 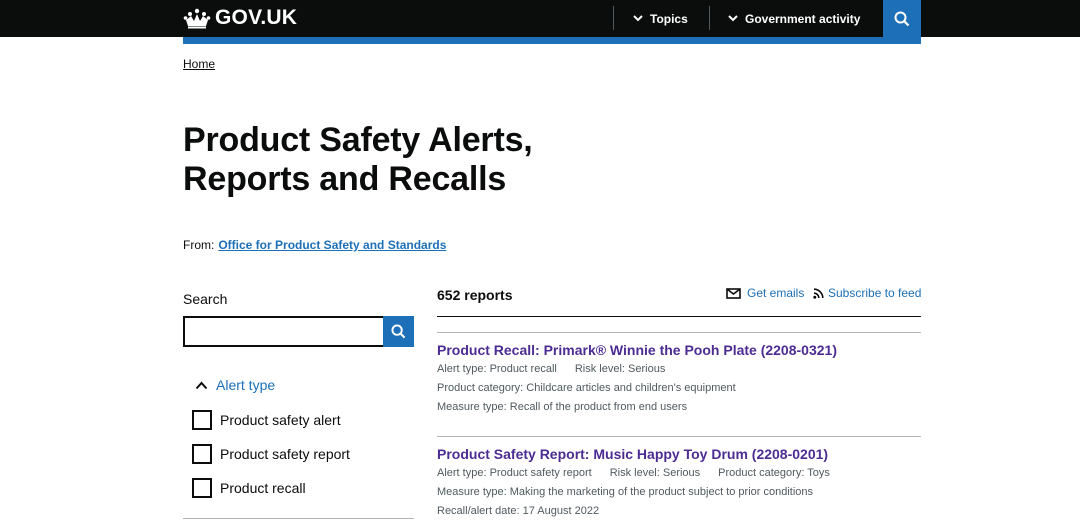 I want to click on page-title-line2: Reports and Recalls, so click(x=345, y=179).